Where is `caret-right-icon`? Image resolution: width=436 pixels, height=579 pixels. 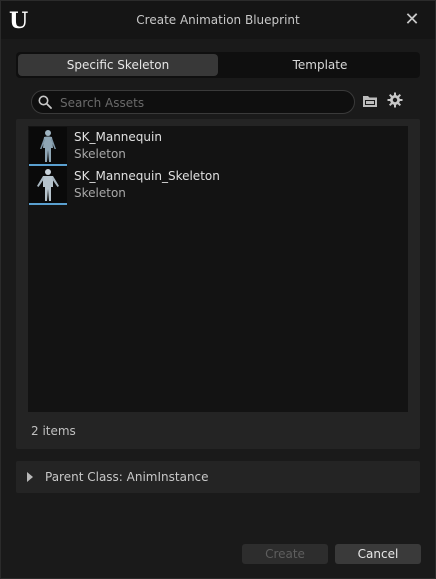
caret-right-icon is located at coordinates (30, 477).